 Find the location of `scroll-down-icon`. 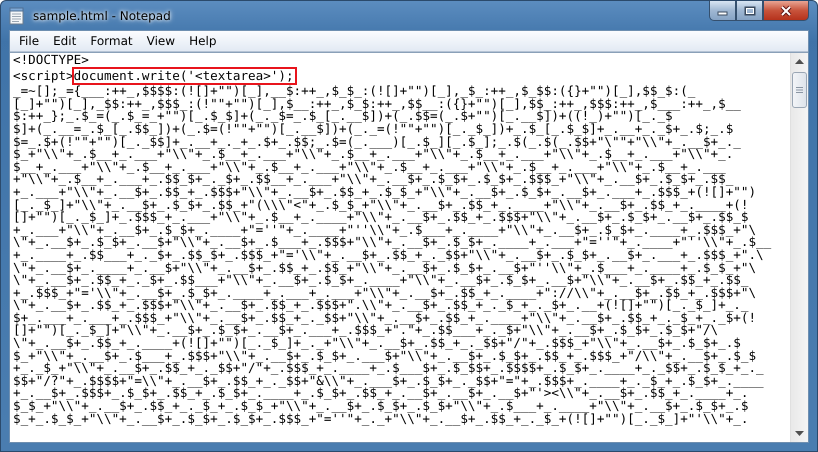

scroll-down-icon is located at coordinates (799, 433).